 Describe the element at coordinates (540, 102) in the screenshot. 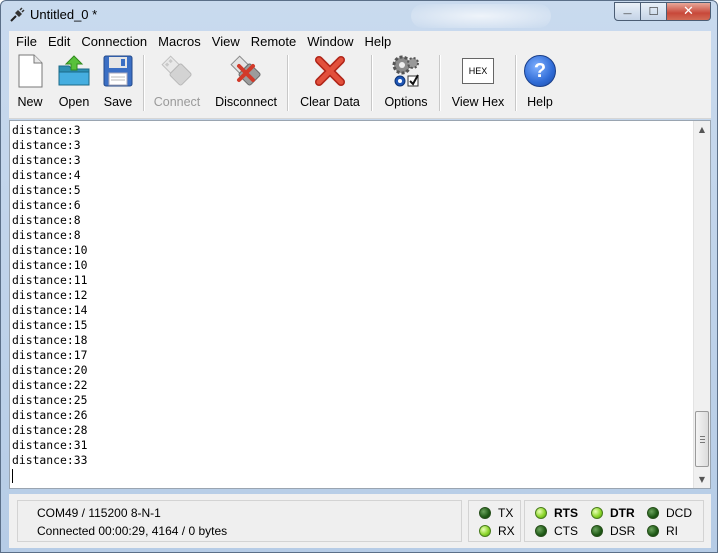

I see `help-label: Help` at that location.